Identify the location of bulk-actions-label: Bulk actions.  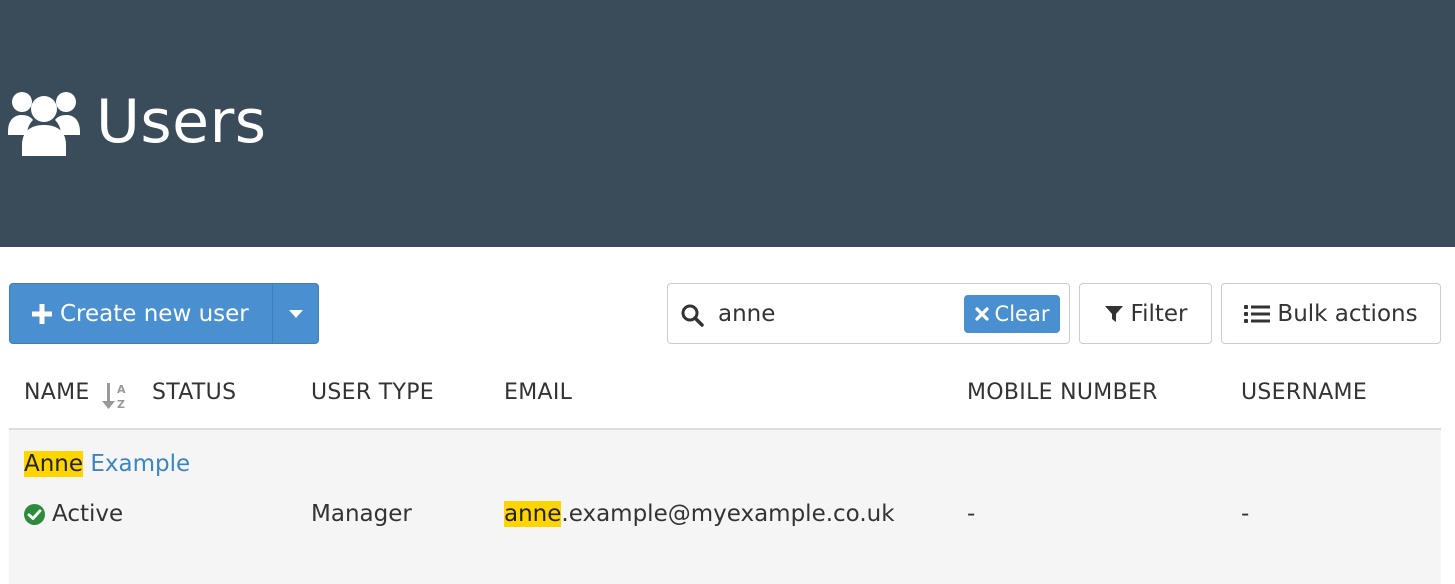
(1347, 313).